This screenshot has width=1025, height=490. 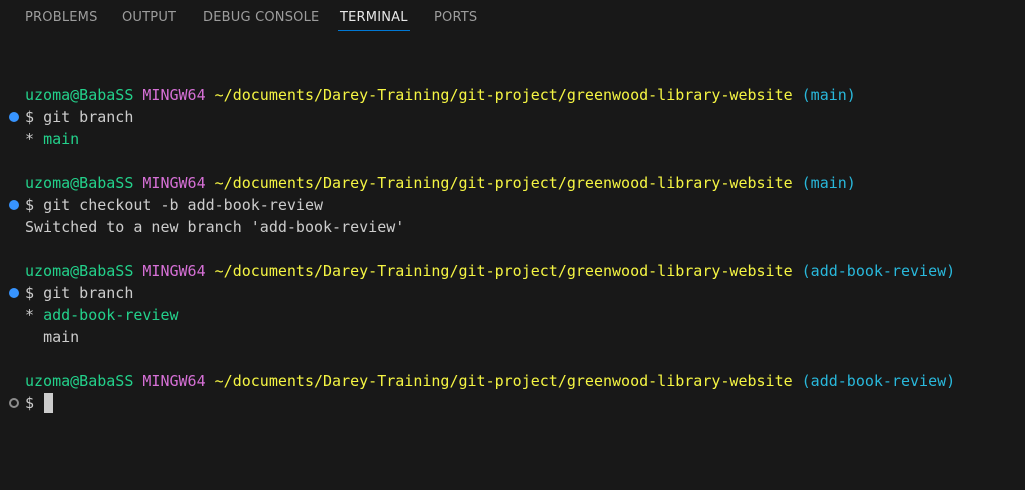 I want to click on tab-ports: PORTS, so click(x=455, y=22).